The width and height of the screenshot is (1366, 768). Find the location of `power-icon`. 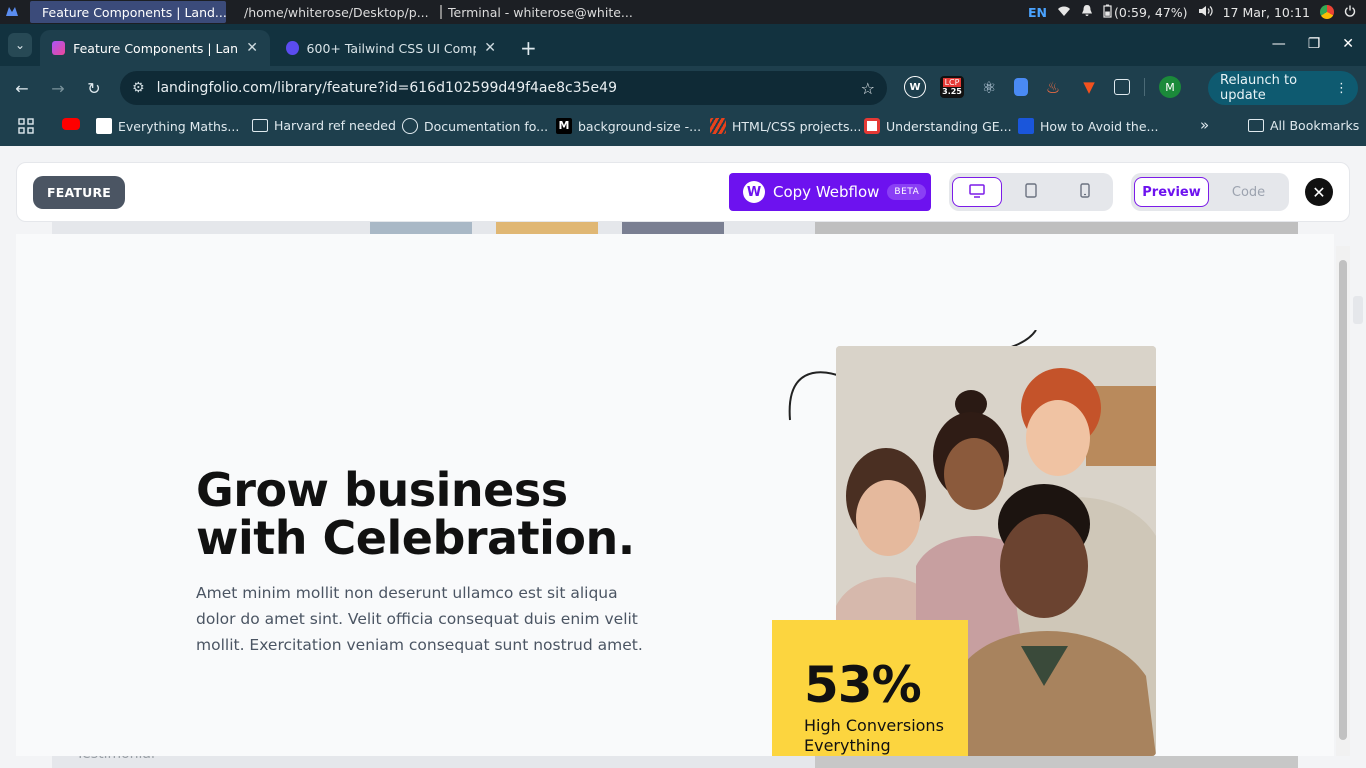

power-icon is located at coordinates (1350, 12).